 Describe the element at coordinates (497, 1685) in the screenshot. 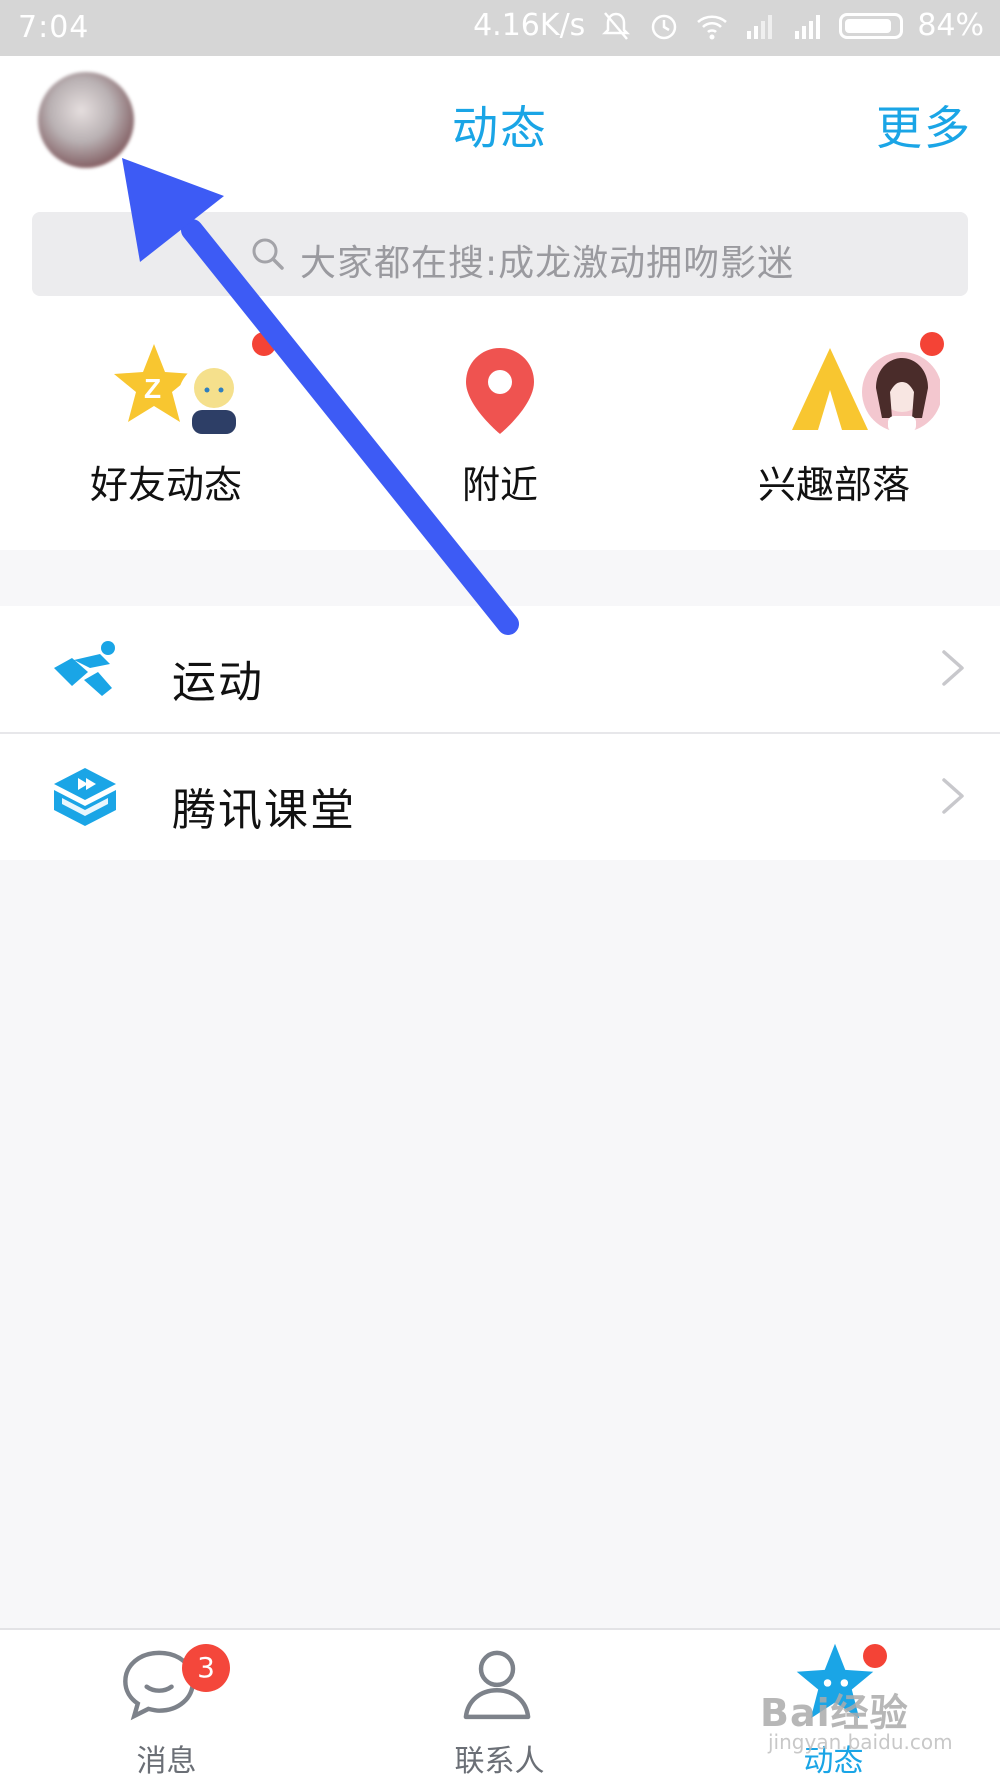

I see `contact-person-icon` at that location.